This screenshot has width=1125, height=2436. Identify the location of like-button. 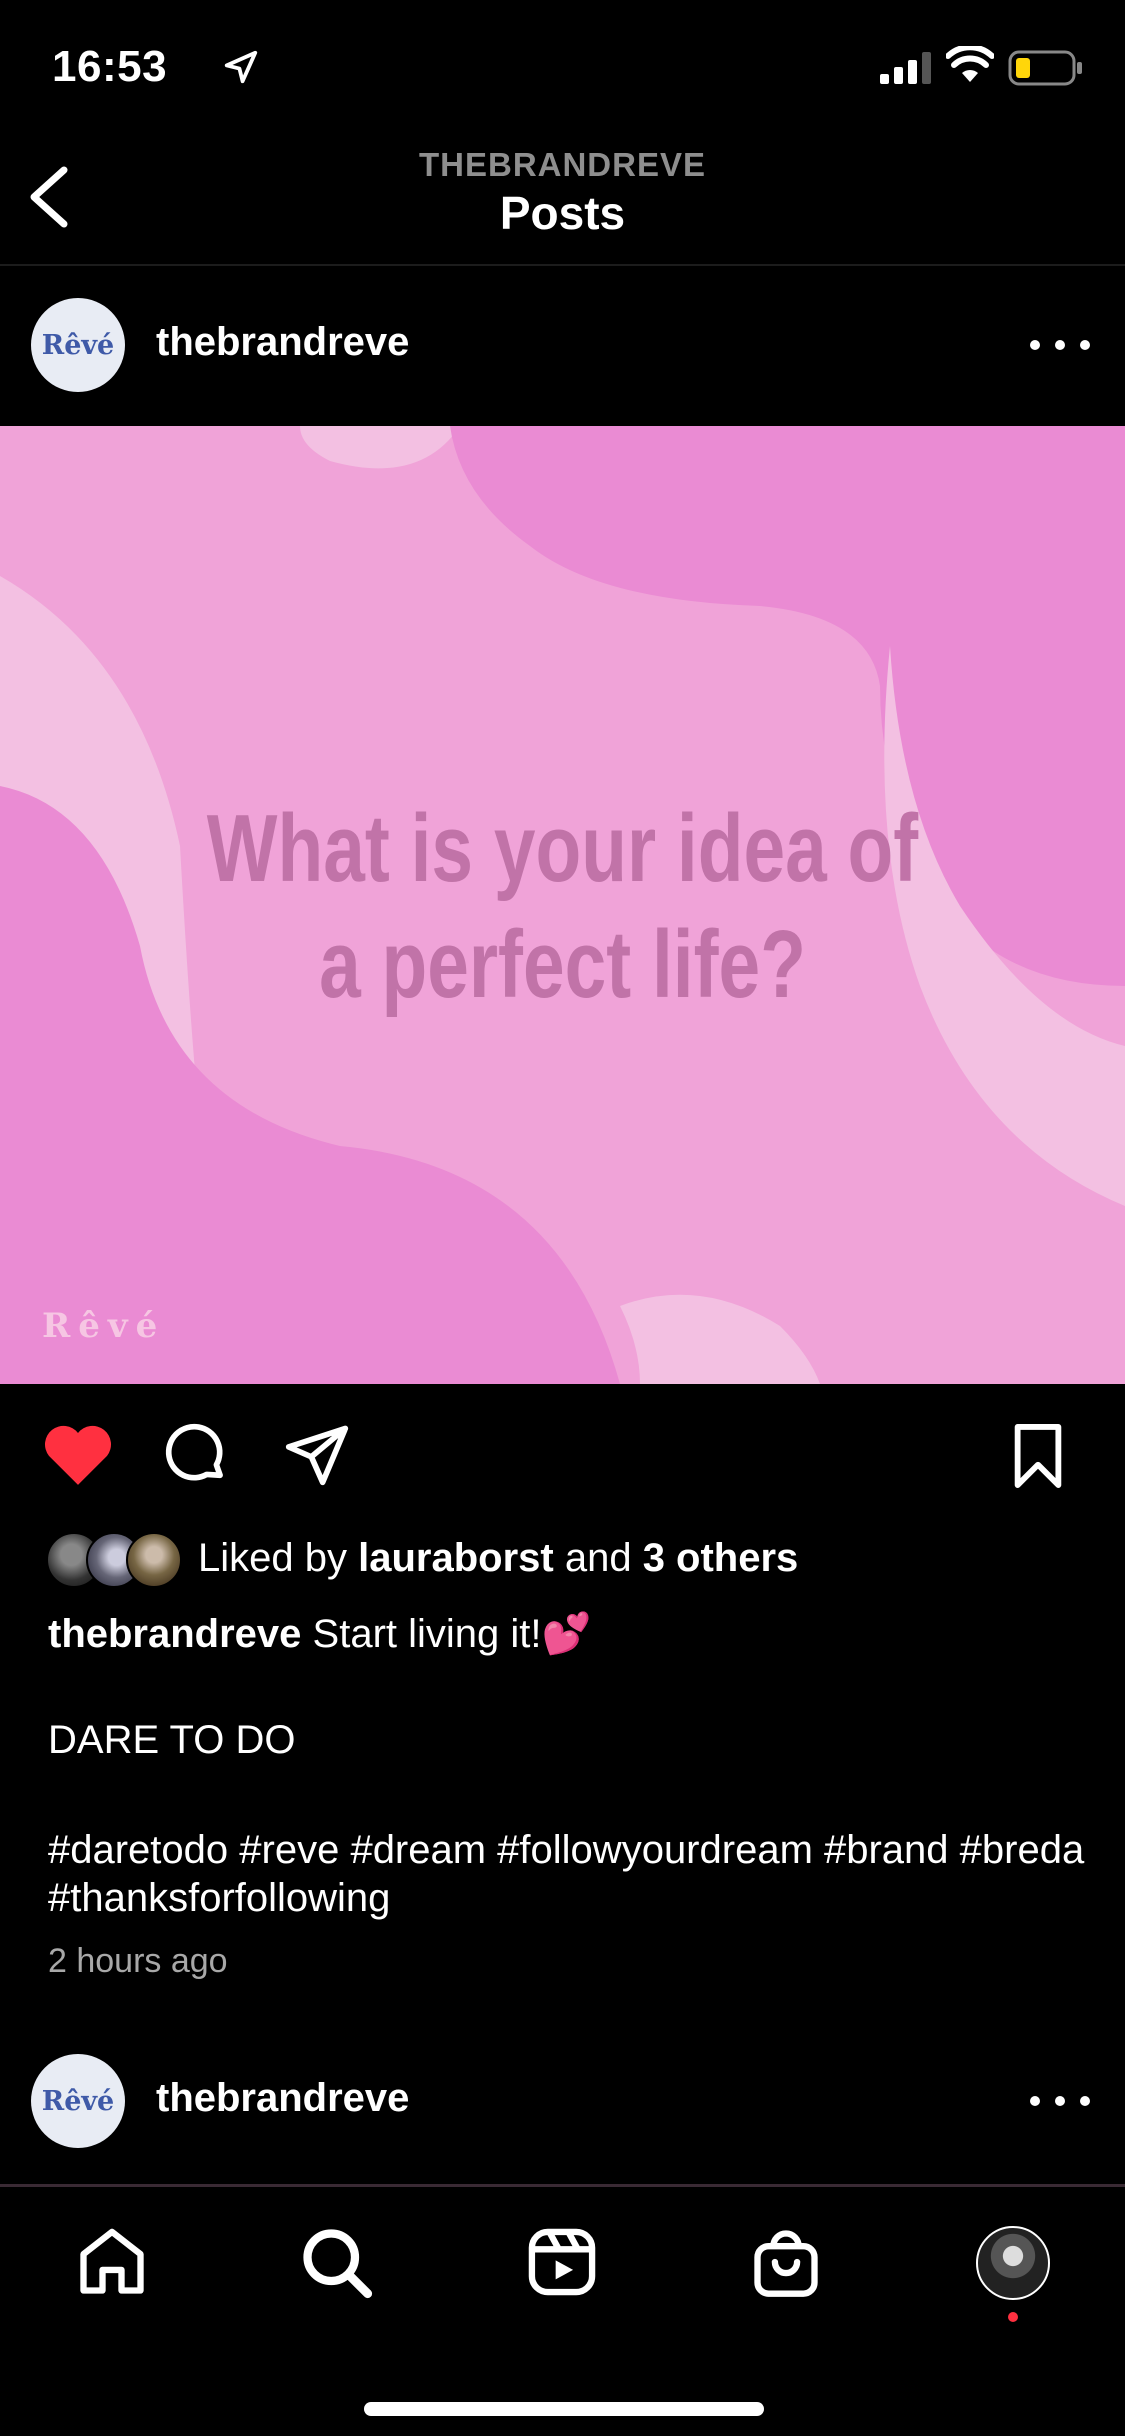
(78, 1456).